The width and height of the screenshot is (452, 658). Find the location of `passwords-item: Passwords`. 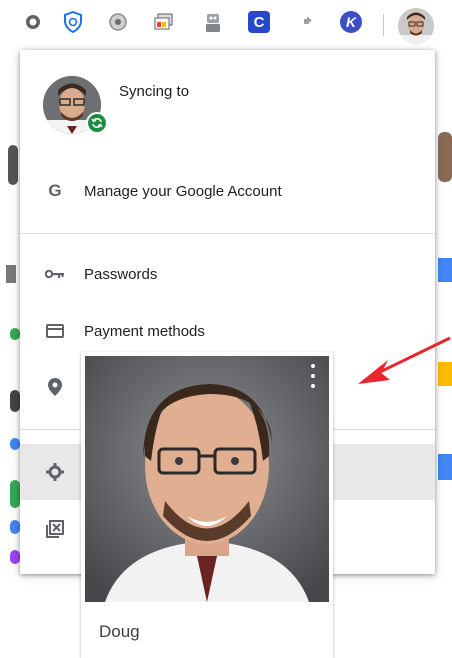

passwords-item: Passwords is located at coordinates (227, 274).